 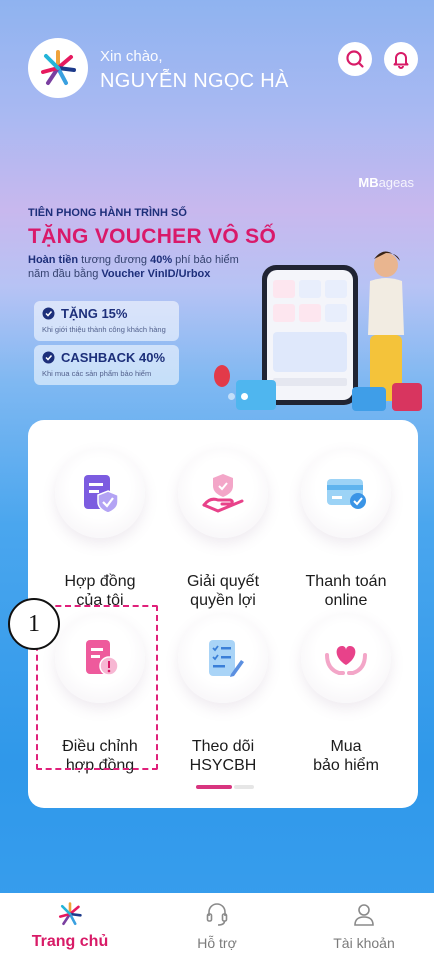 I want to click on user-name: NGUYỄN NGỌC HÀ, so click(x=194, y=81).